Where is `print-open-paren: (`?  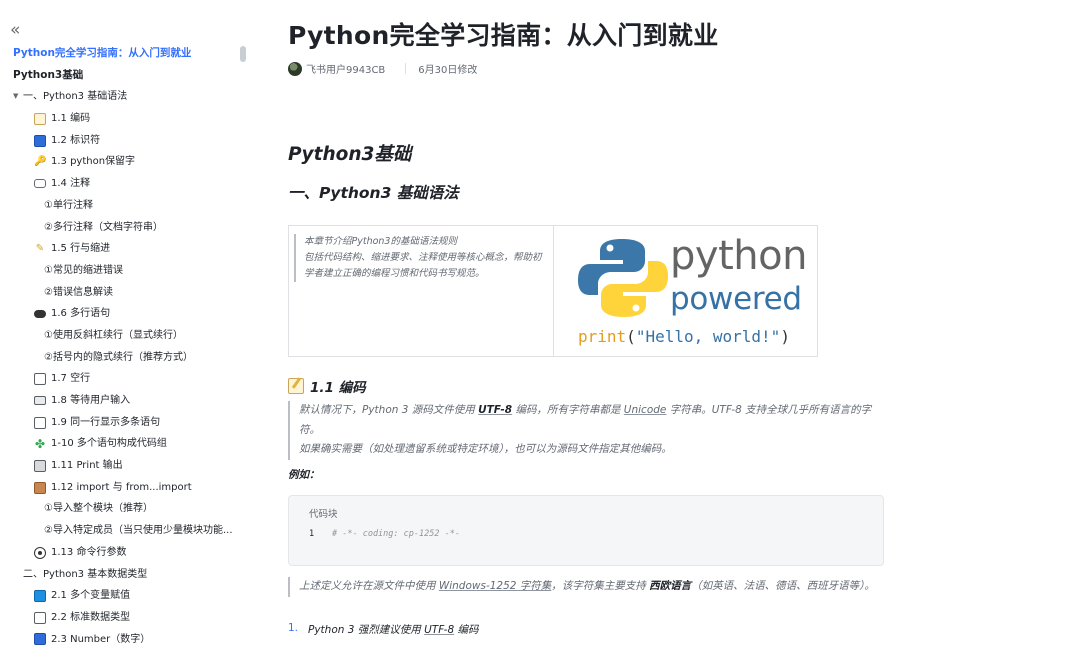 print-open-paren: ( is located at coordinates (631, 336).